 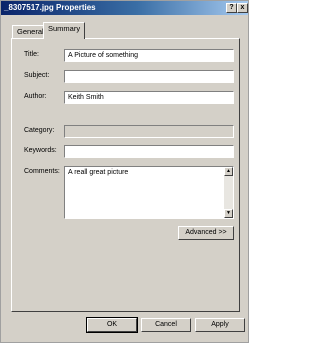 What do you see at coordinates (149, 131) in the screenshot?
I see `category-field` at bounding box center [149, 131].